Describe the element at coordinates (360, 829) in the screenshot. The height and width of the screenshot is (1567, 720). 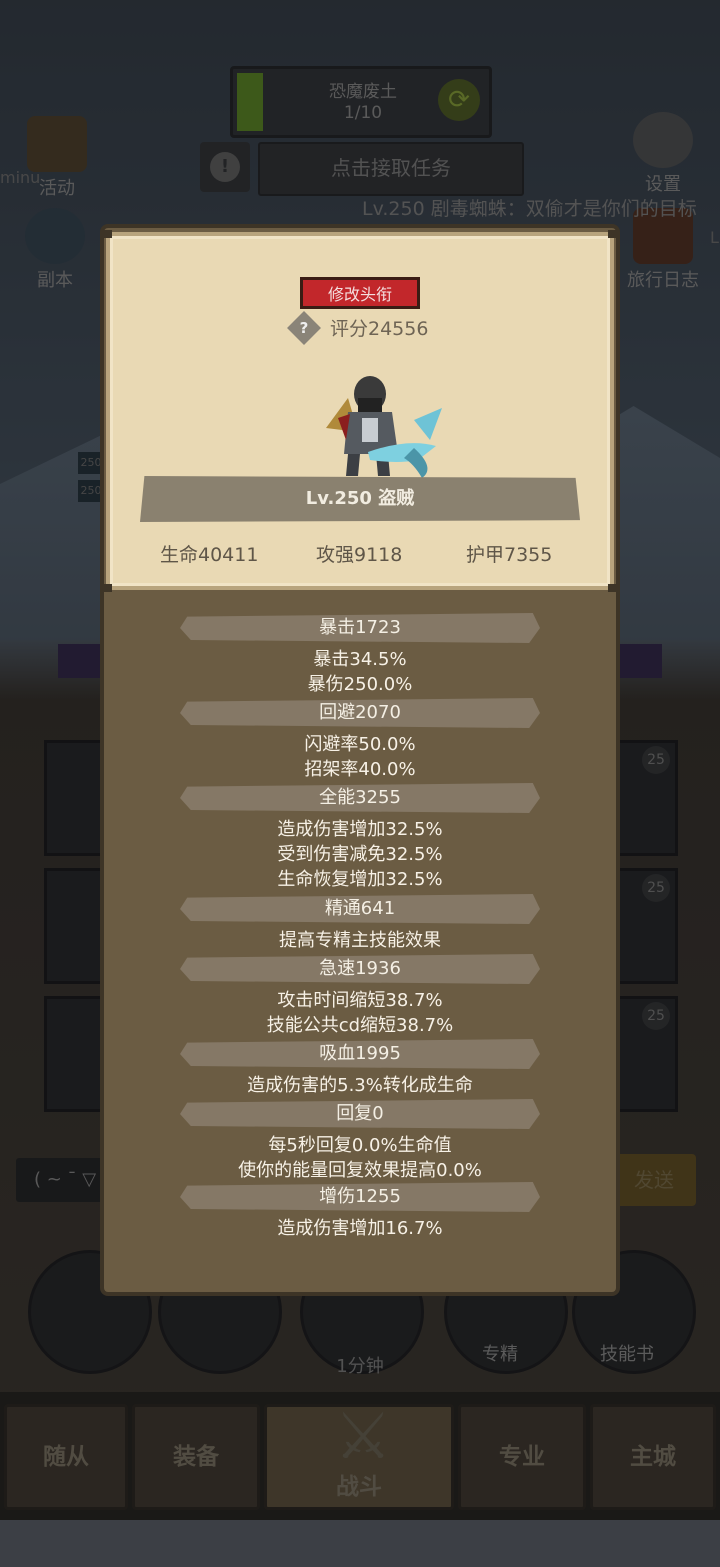
I see `stat-line: 造成伤害增加32.5%` at that location.